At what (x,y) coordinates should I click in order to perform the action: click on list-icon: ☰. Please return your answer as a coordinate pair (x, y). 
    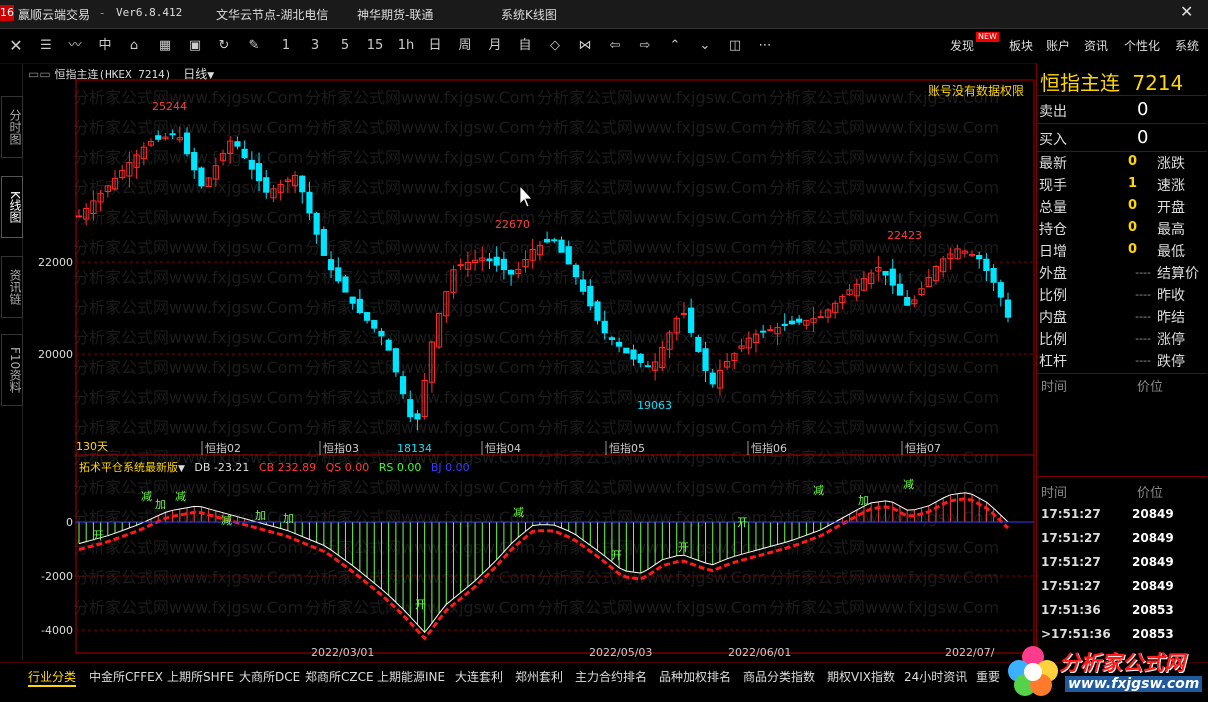
    Looking at the image, I should click on (46, 46).